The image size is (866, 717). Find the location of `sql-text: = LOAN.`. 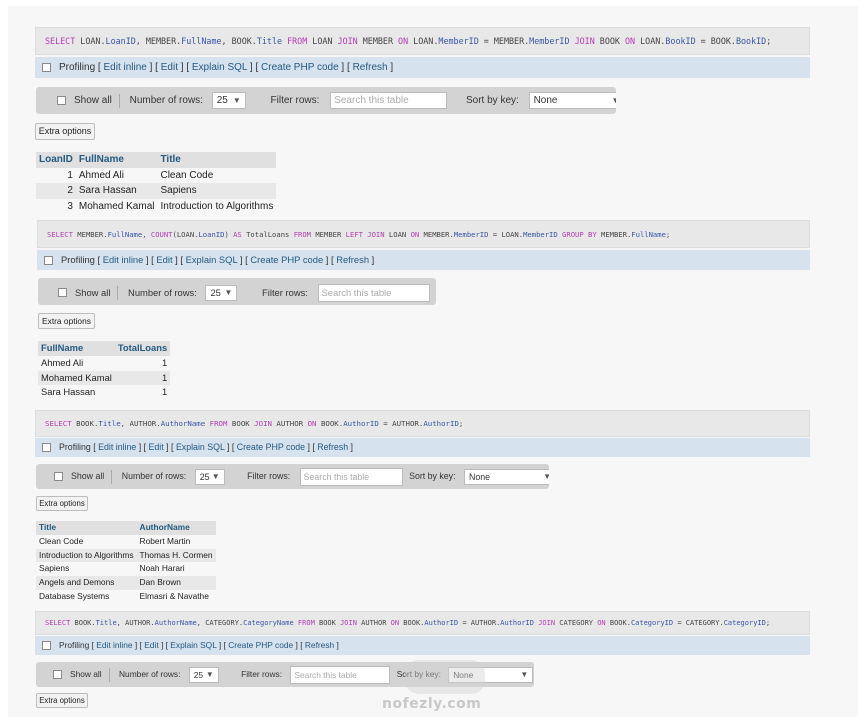

sql-text: = LOAN. is located at coordinates (506, 234).